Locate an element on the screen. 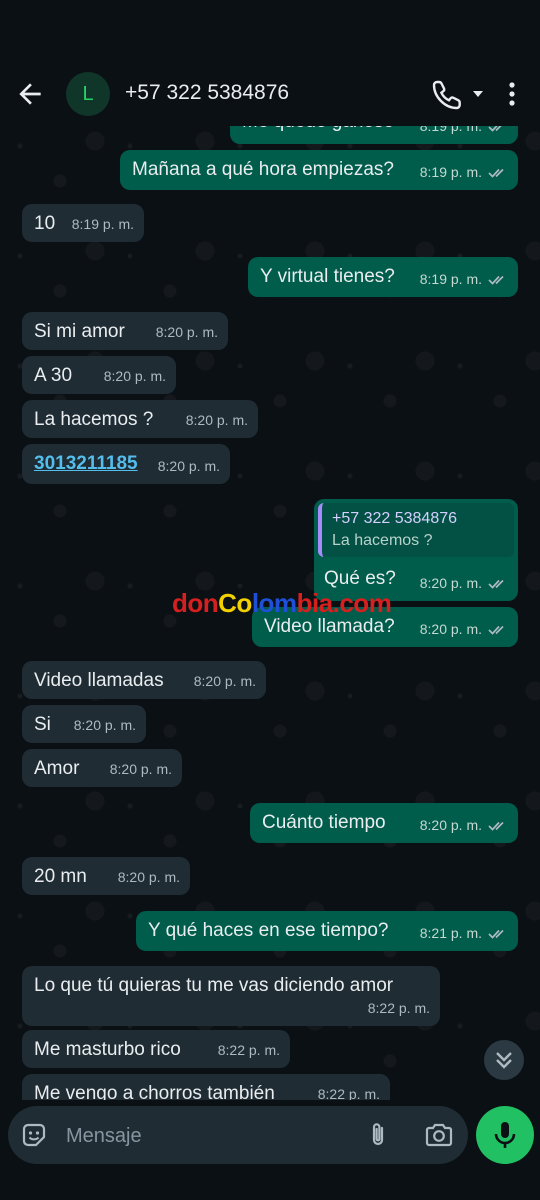  status-bar is located at coordinates (270, 31).